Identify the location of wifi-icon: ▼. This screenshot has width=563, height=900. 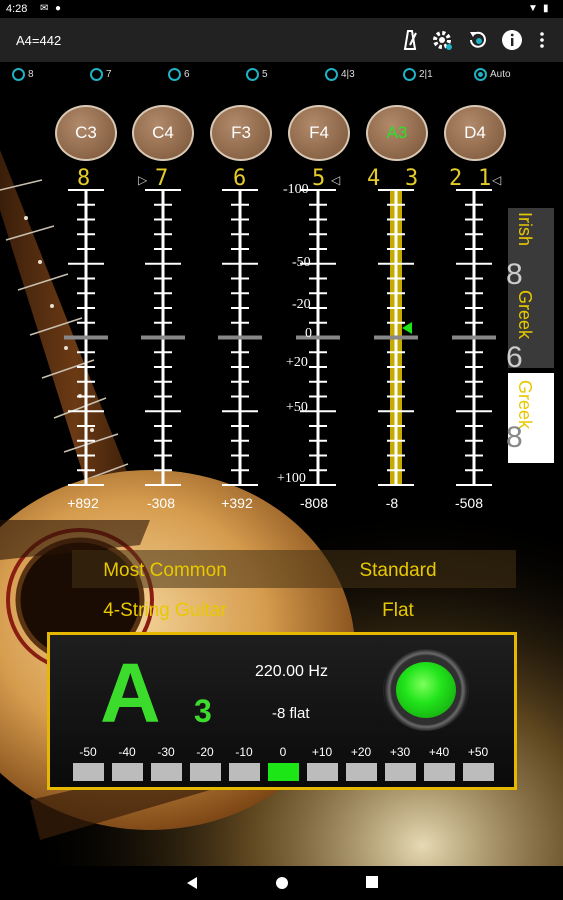
(533, 8).